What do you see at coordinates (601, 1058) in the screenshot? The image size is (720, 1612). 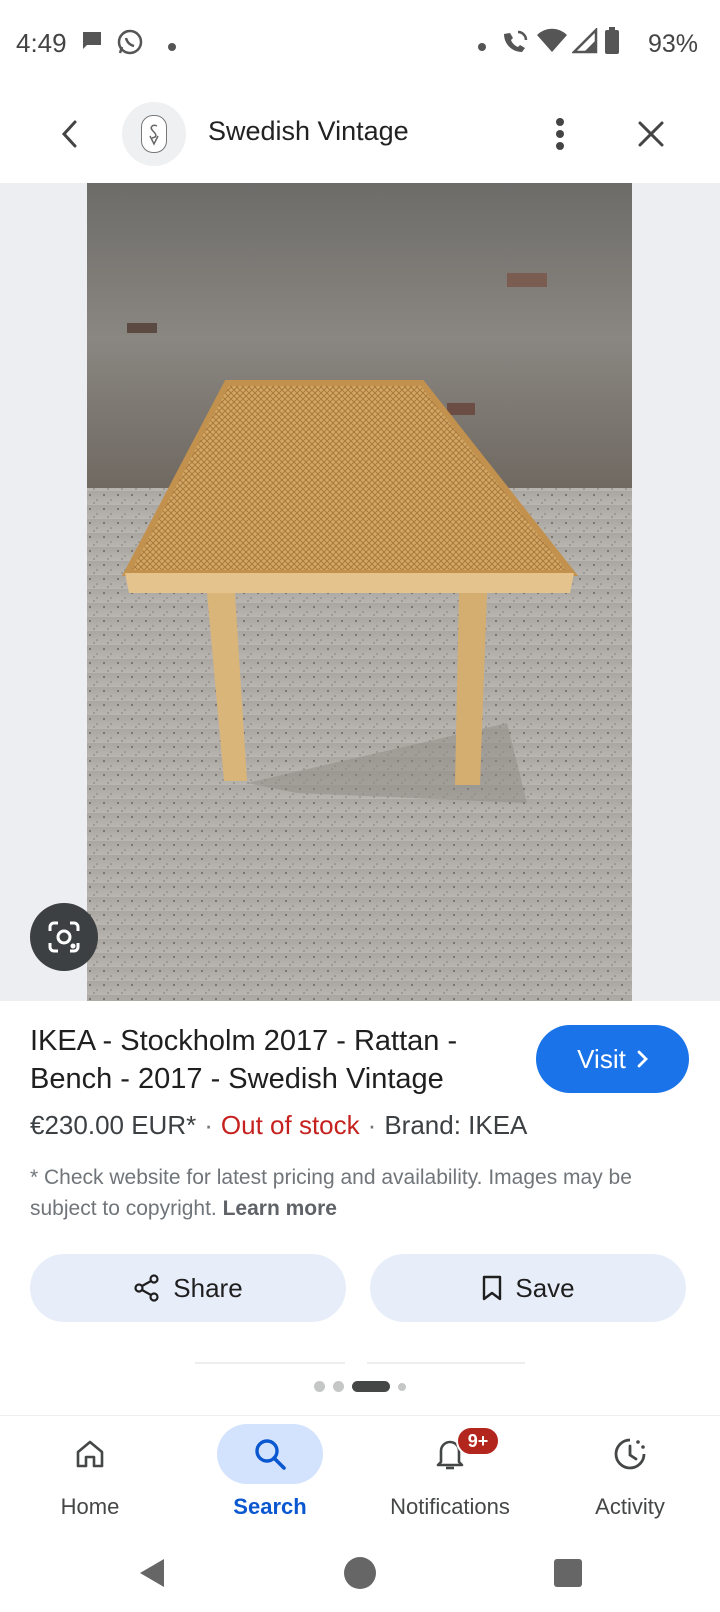 I see `visit-label: Visit` at bounding box center [601, 1058].